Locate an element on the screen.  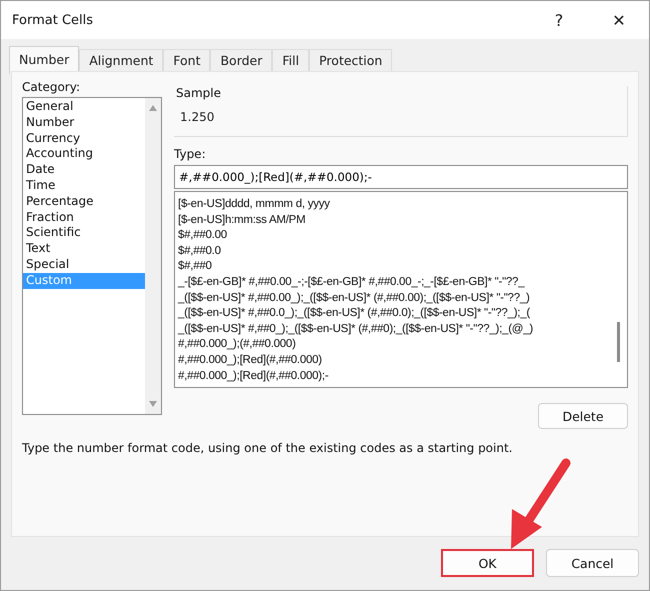
format-item: $#,##0 is located at coordinates (394, 267).